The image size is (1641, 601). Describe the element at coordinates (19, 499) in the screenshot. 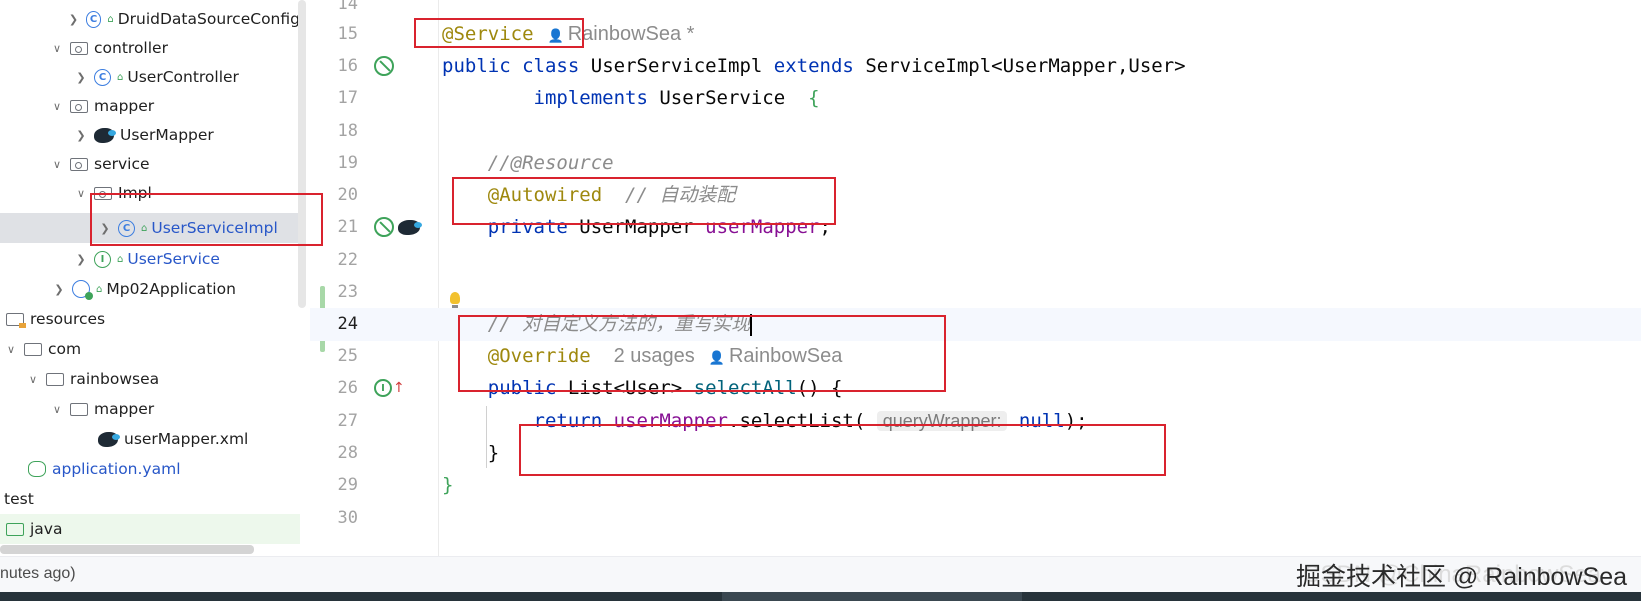

I see `tree-item-label: test` at that location.